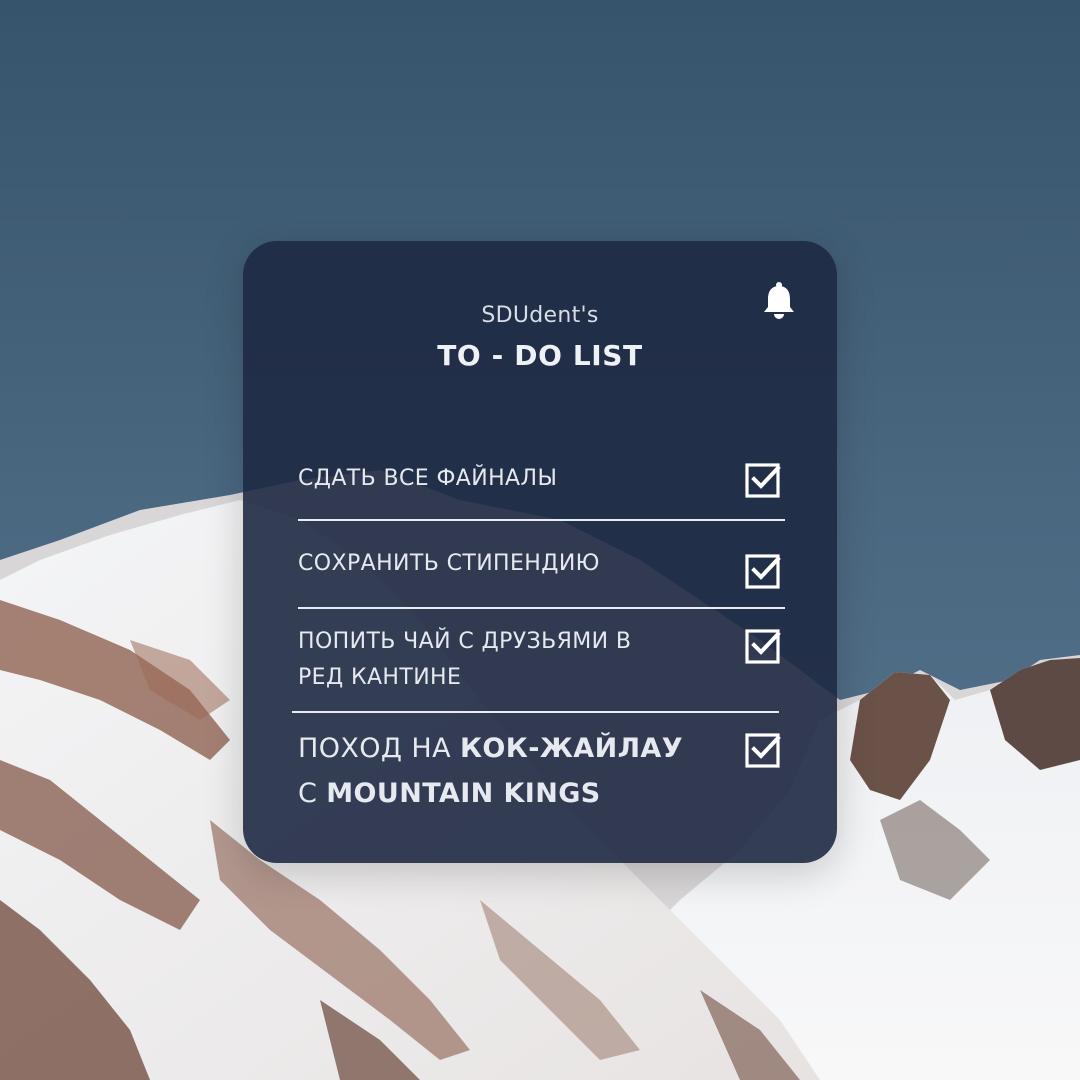 The image size is (1080, 1080). Describe the element at coordinates (463, 793) in the screenshot. I see `task-label-organizer: MOUNTAIN KINGS` at that location.